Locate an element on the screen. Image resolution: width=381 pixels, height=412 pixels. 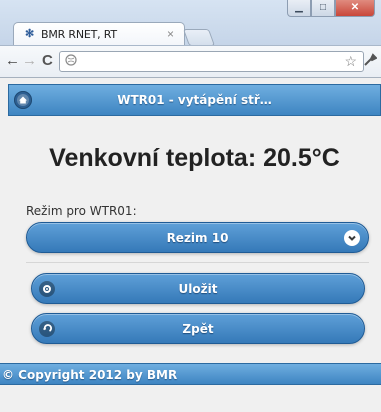
new-tab-button is located at coordinates (199, 37).